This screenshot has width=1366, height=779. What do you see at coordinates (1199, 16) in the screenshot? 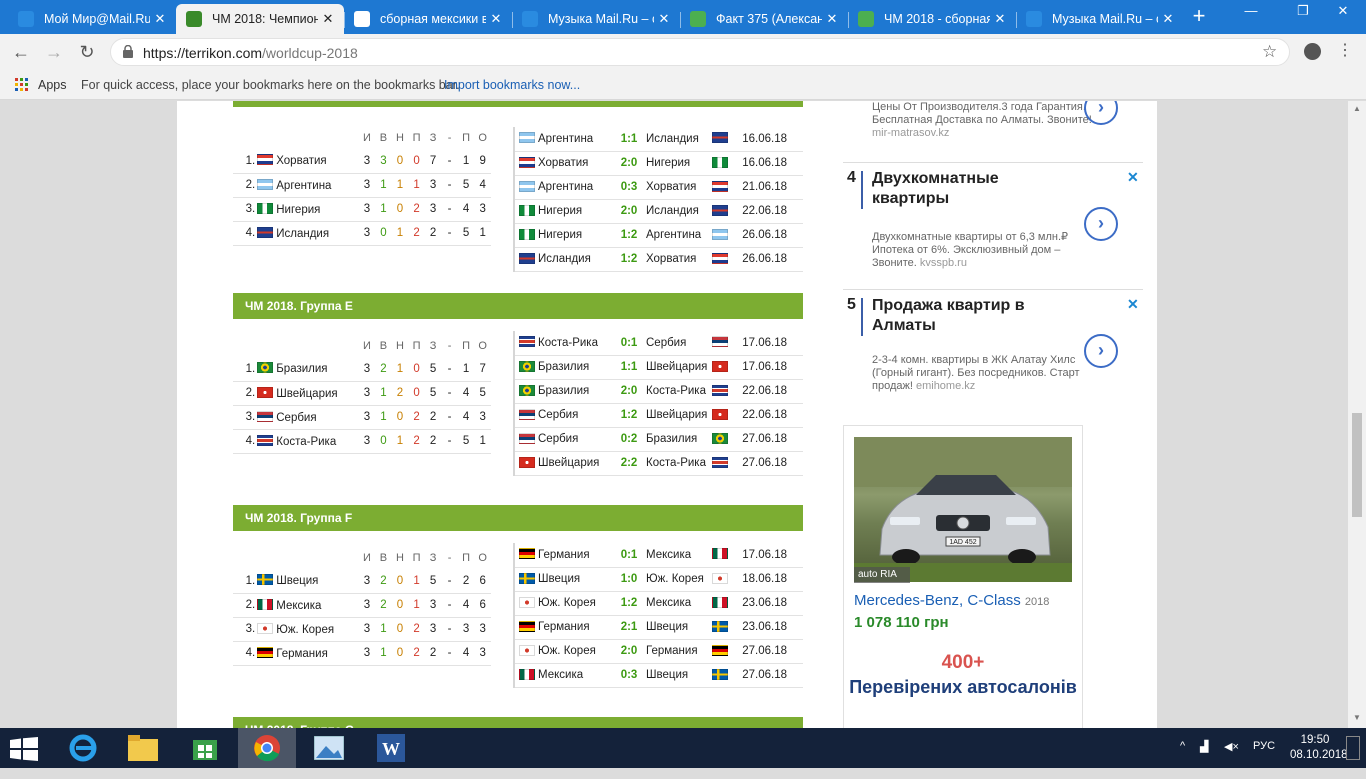
I see `new-tab-button: +` at bounding box center [1199, 16].